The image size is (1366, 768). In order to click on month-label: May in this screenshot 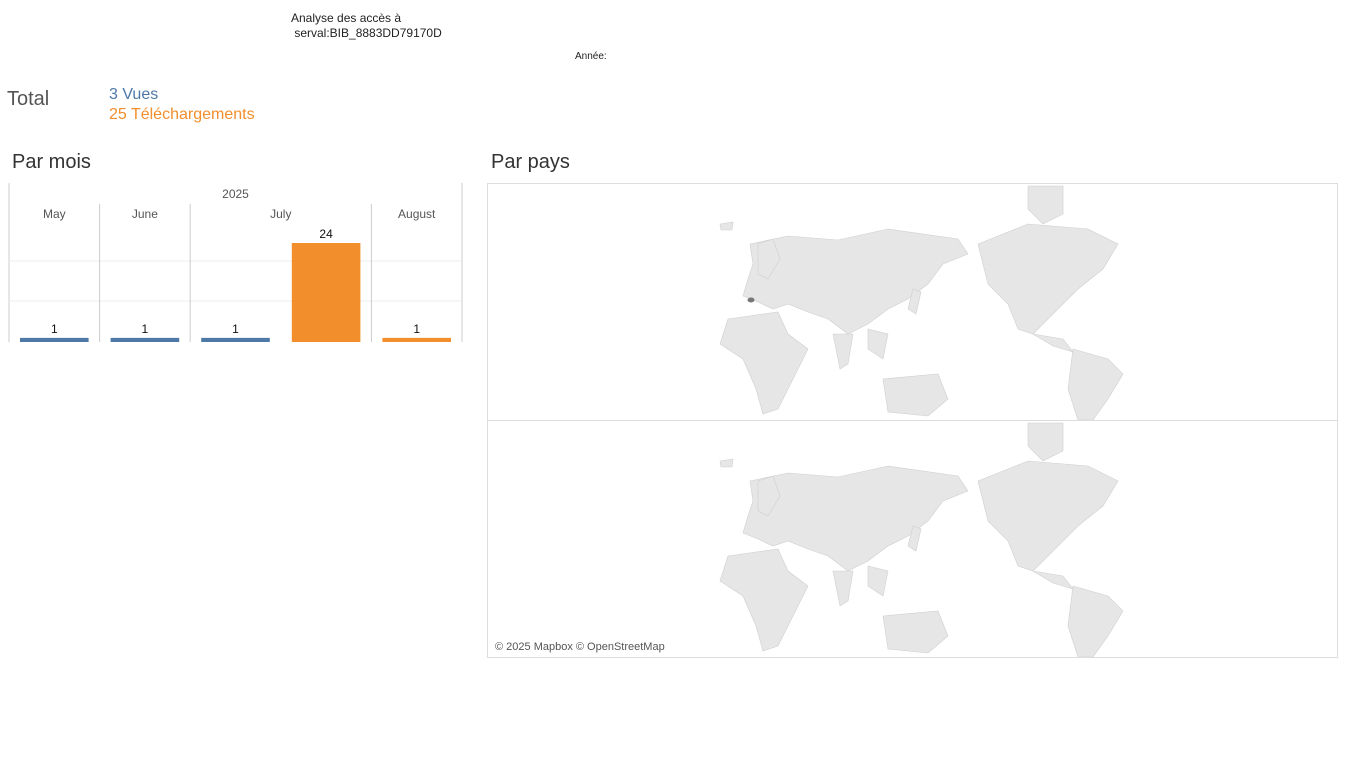, I will do `click(54, 214)`.